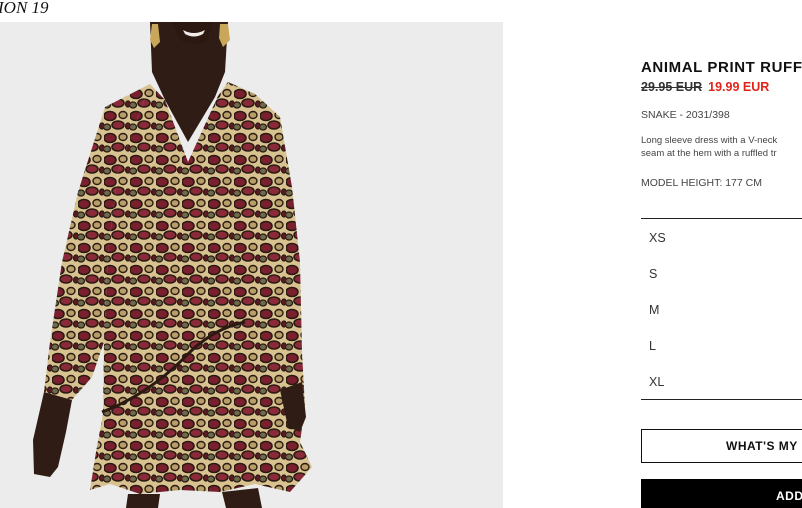 The height and width of the screenshot is (508, 802). What do you see at coordinates (721, 446) in the screenshot?
I see `size-guide-button: WHAT'S MY` at bounding box center [721, 446].